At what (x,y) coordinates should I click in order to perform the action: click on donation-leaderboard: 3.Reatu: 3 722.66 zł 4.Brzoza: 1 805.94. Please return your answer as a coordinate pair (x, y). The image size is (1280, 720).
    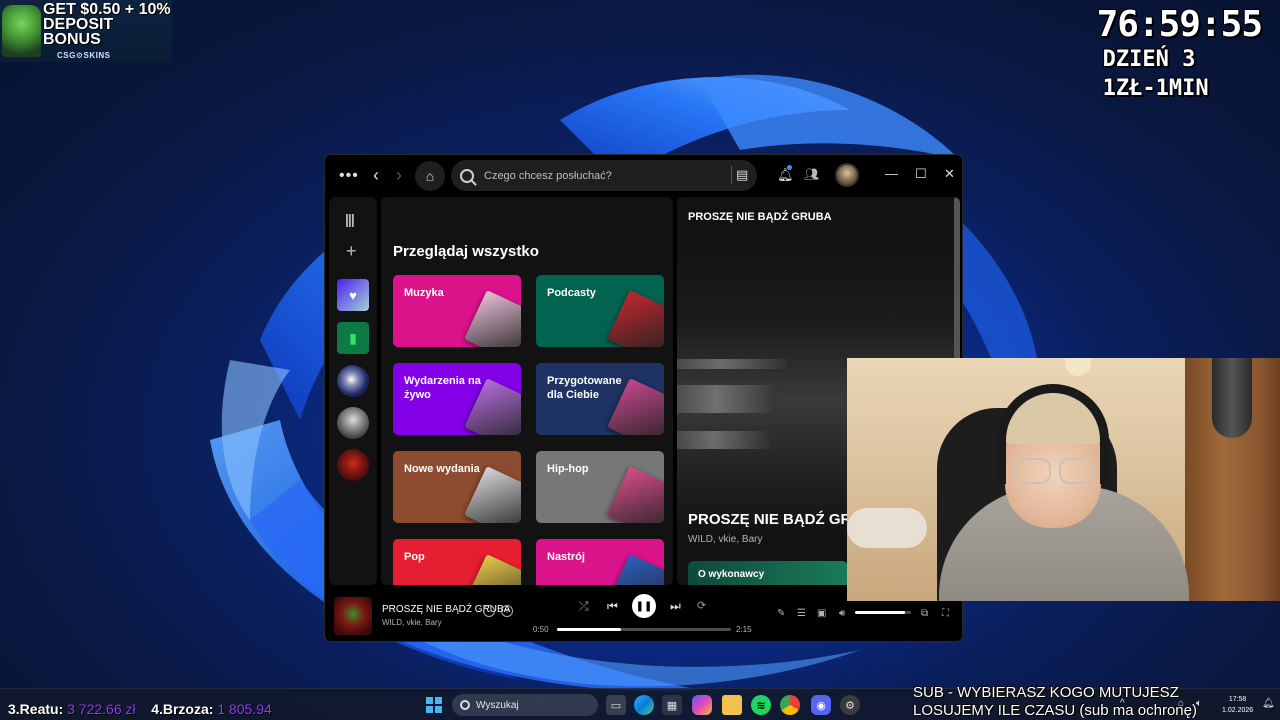
    Looking at the image, I should click on (140, 709).